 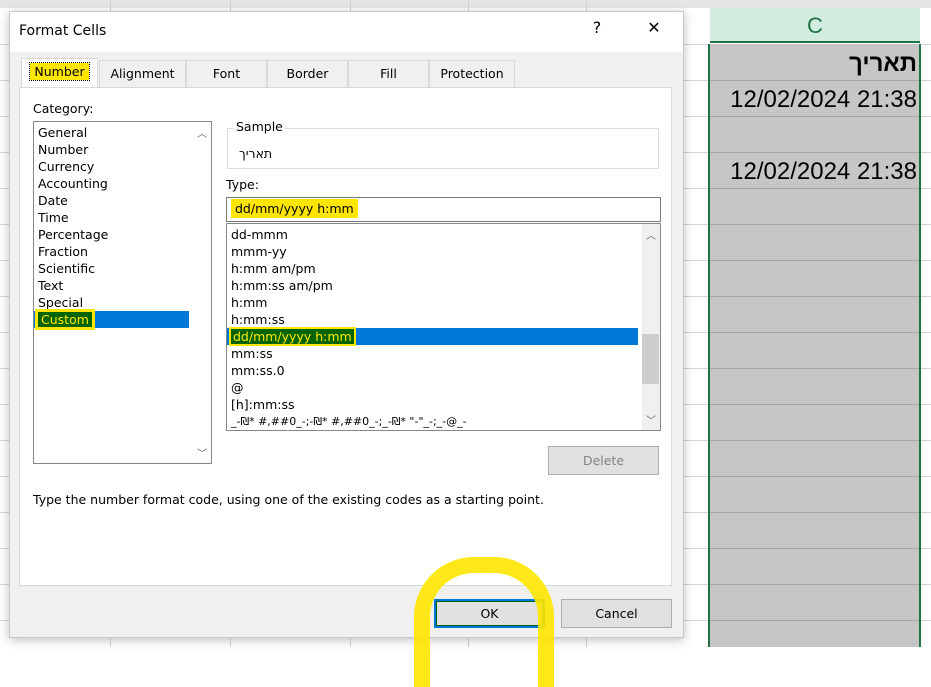 What do you see at coordinates (63, 31) in the screenshot?
I see `dialog-title: Format Cells` at bounding box center [63, 31].